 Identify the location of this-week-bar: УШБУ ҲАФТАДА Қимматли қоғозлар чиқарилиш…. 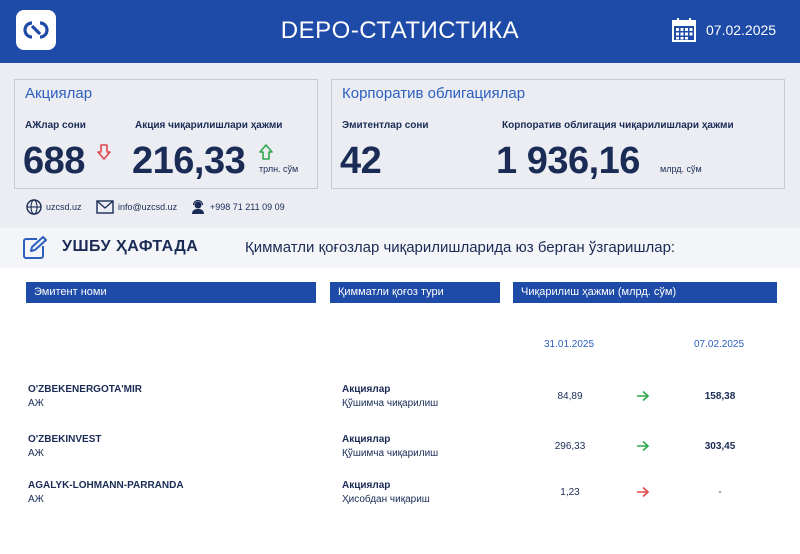
(400, 248).